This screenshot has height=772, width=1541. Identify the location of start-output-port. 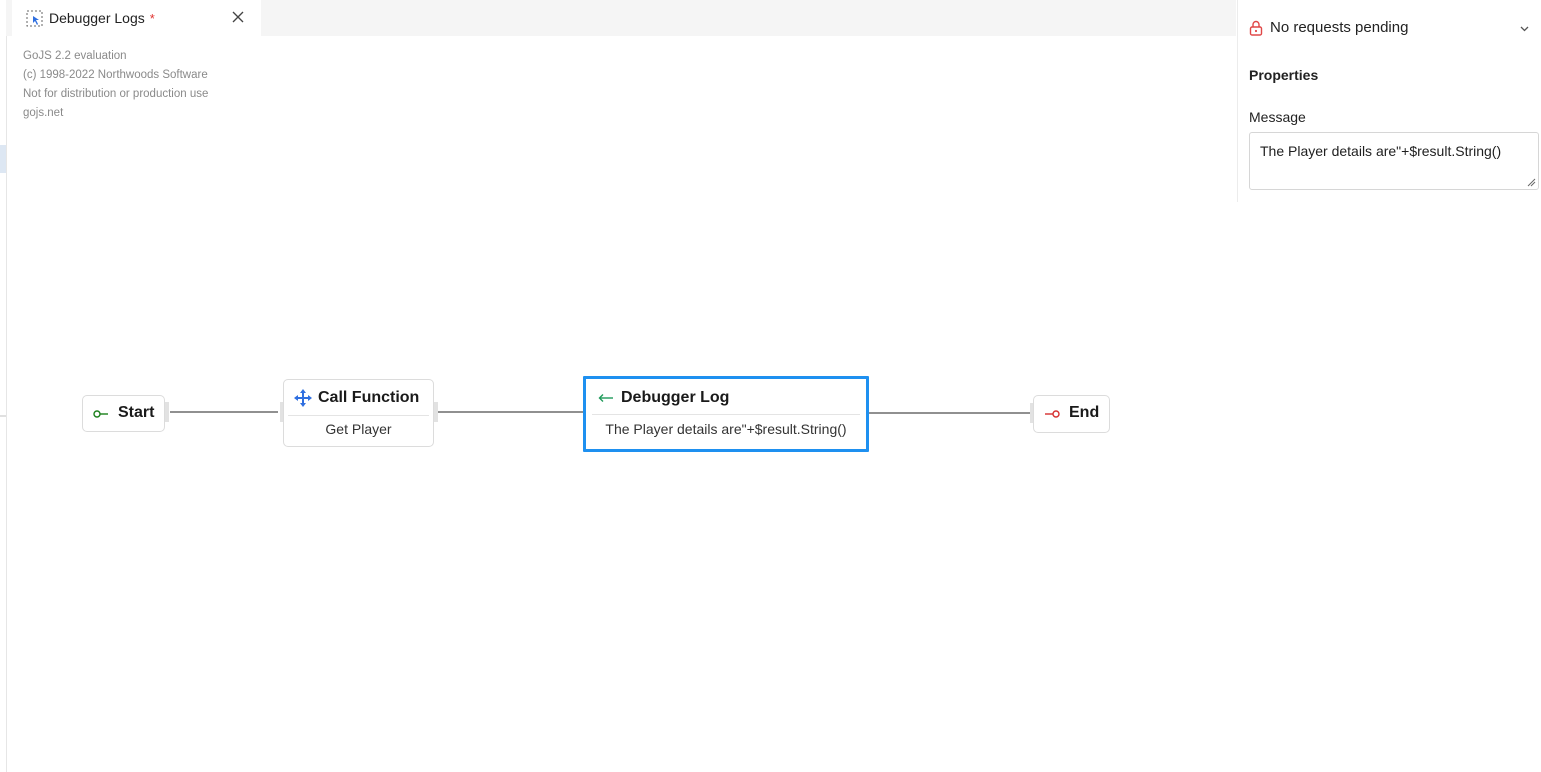
(167, 412).